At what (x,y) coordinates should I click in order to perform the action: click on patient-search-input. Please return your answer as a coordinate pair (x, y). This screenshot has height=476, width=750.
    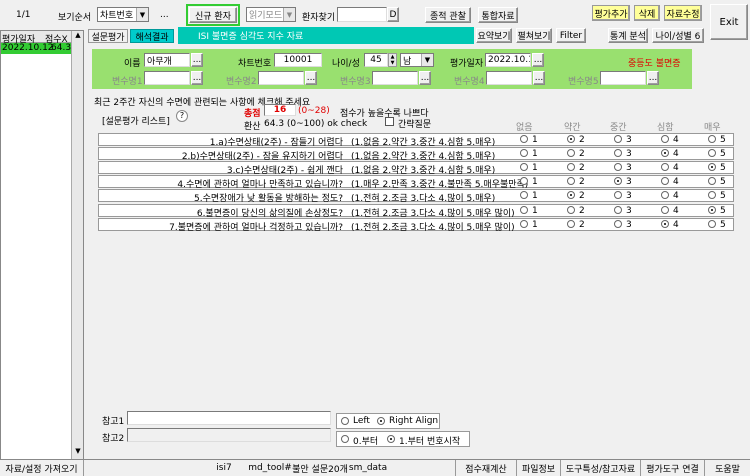
    Looking at the image, I should click on (362, 14).